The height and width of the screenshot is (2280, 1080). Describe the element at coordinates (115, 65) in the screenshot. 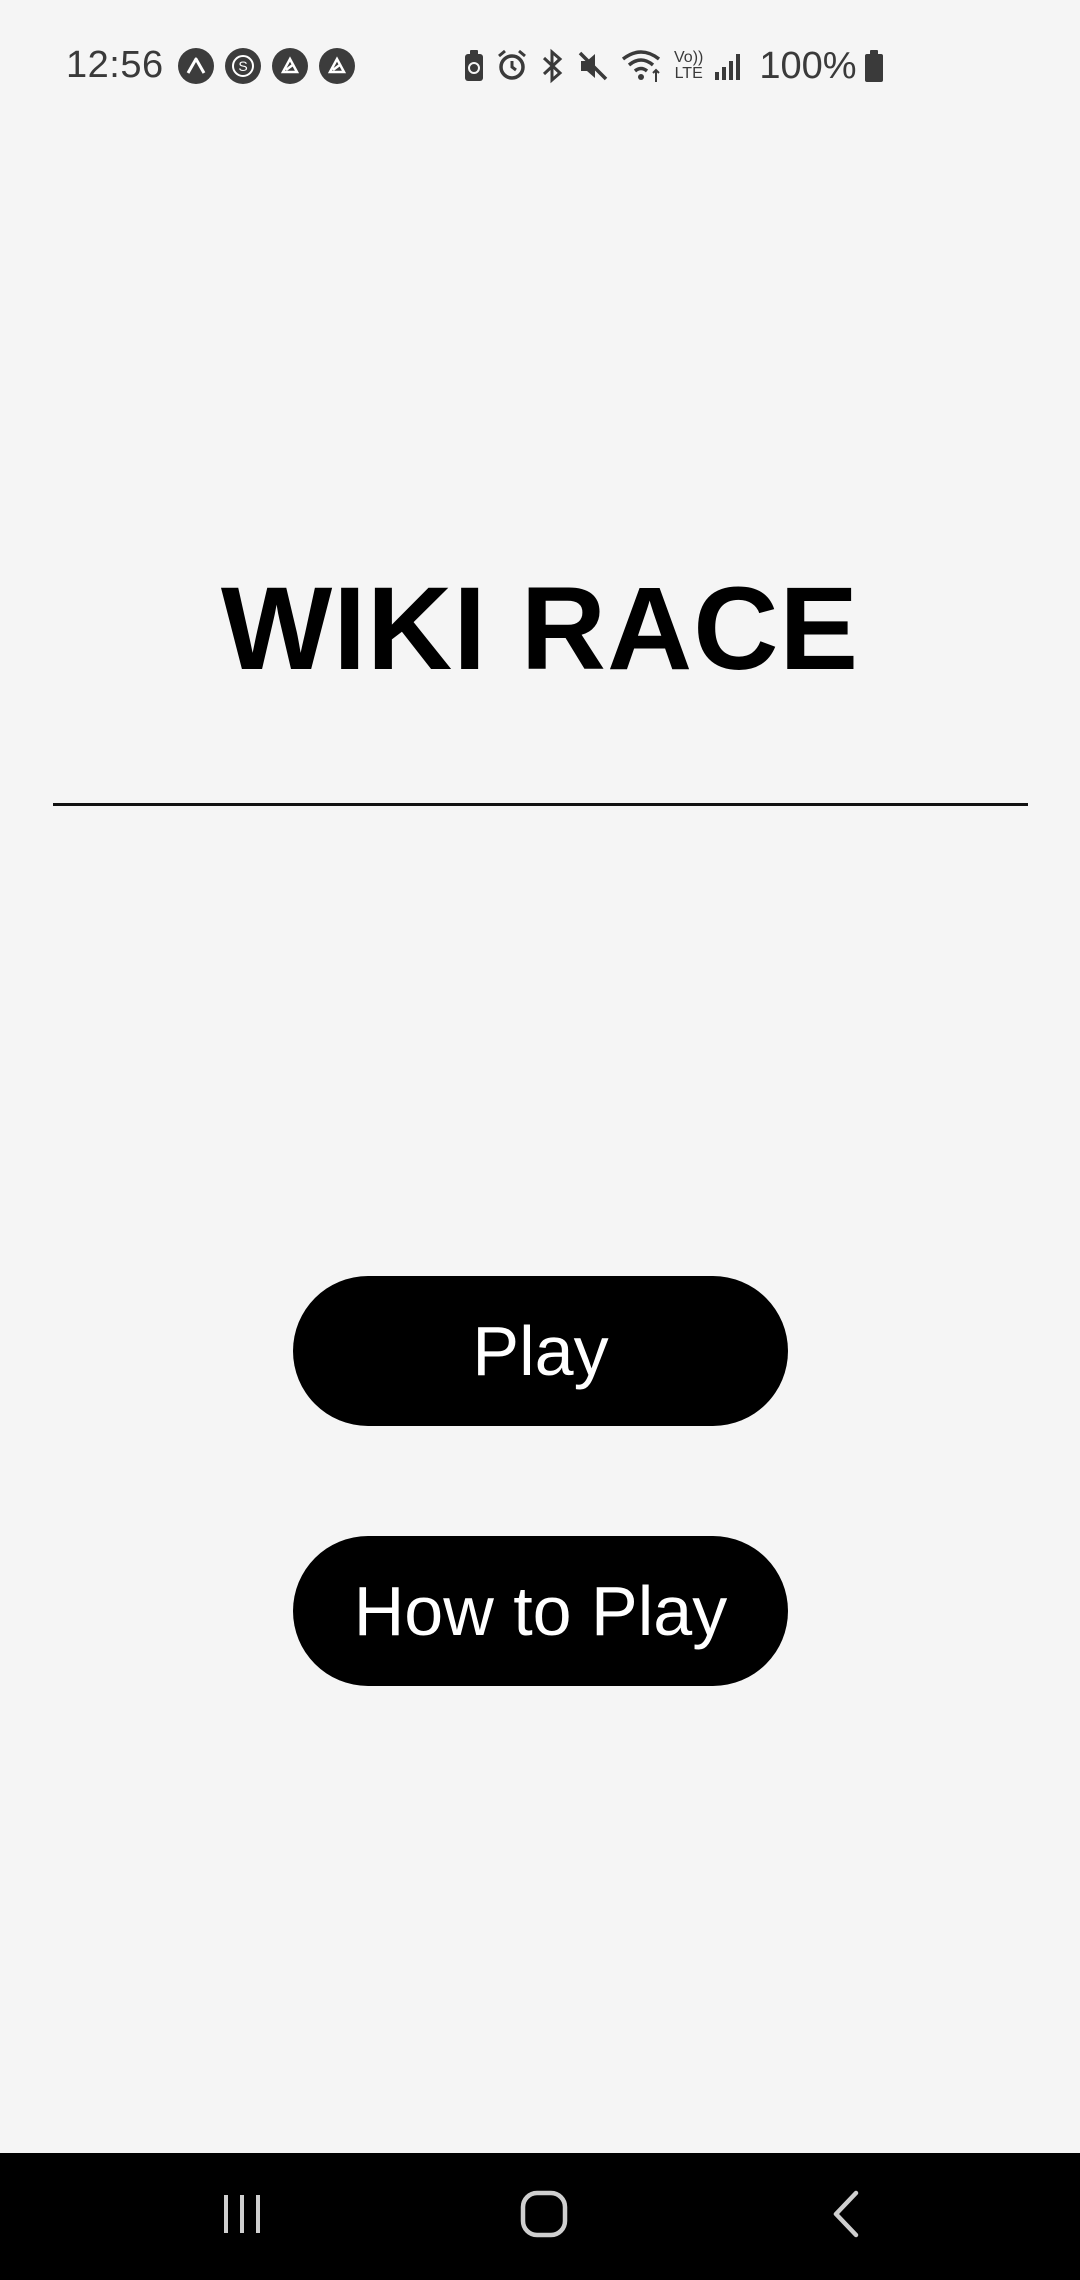

I see `status-time: 12:56` at that location.